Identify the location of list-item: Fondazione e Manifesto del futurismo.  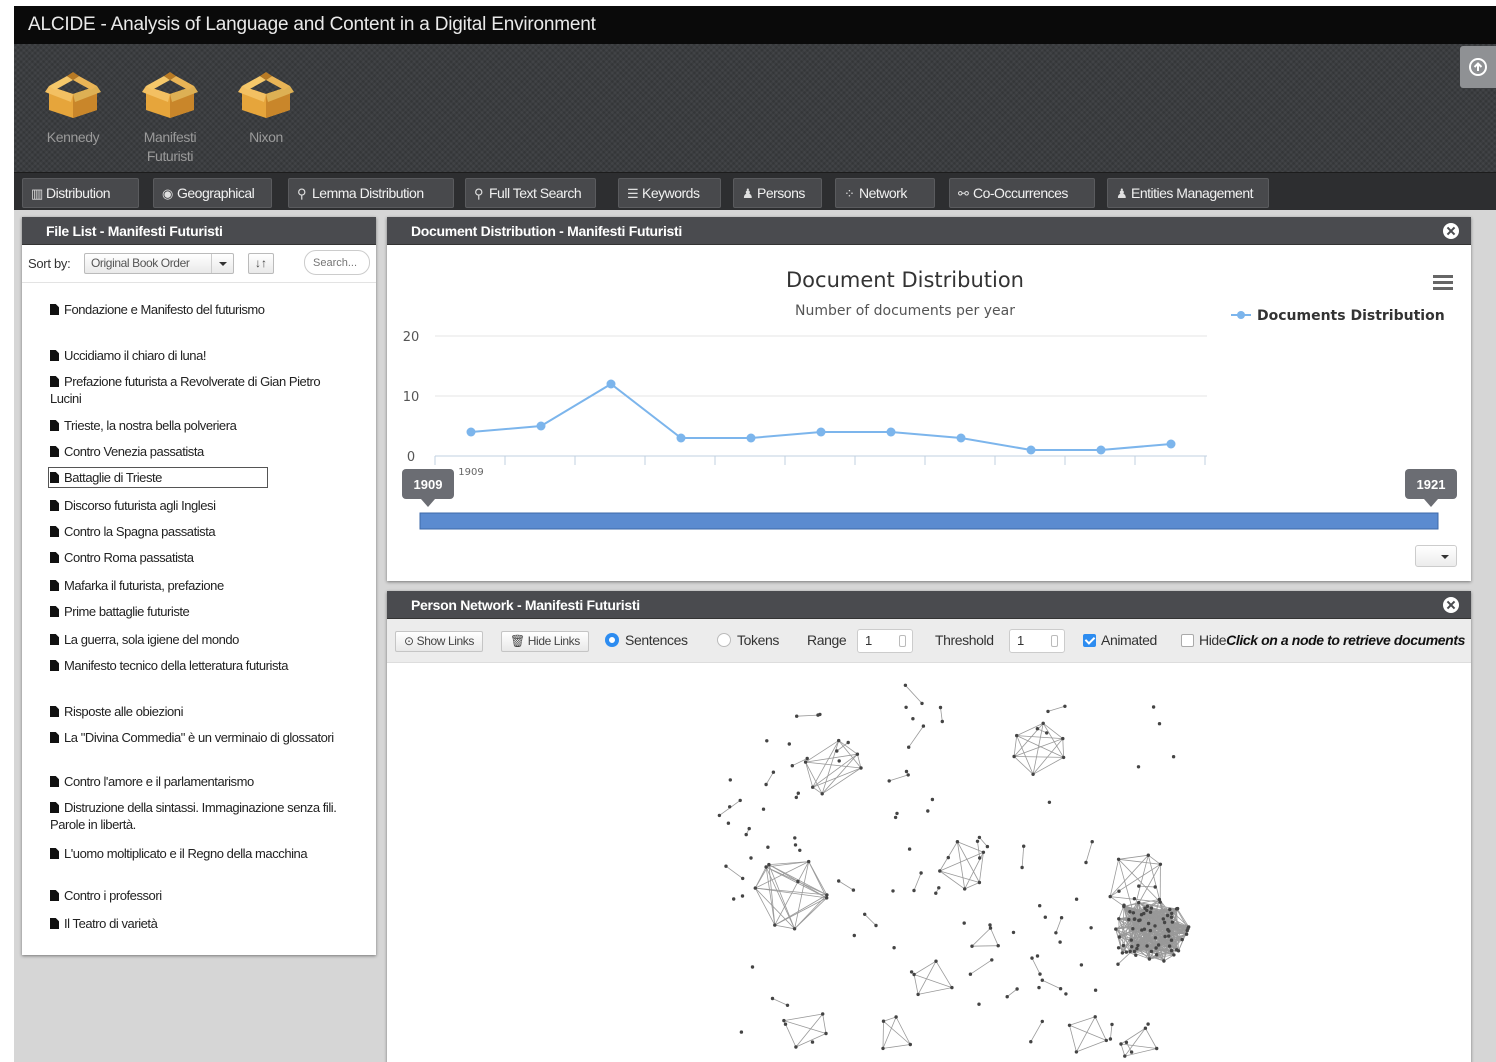
(195, 309).